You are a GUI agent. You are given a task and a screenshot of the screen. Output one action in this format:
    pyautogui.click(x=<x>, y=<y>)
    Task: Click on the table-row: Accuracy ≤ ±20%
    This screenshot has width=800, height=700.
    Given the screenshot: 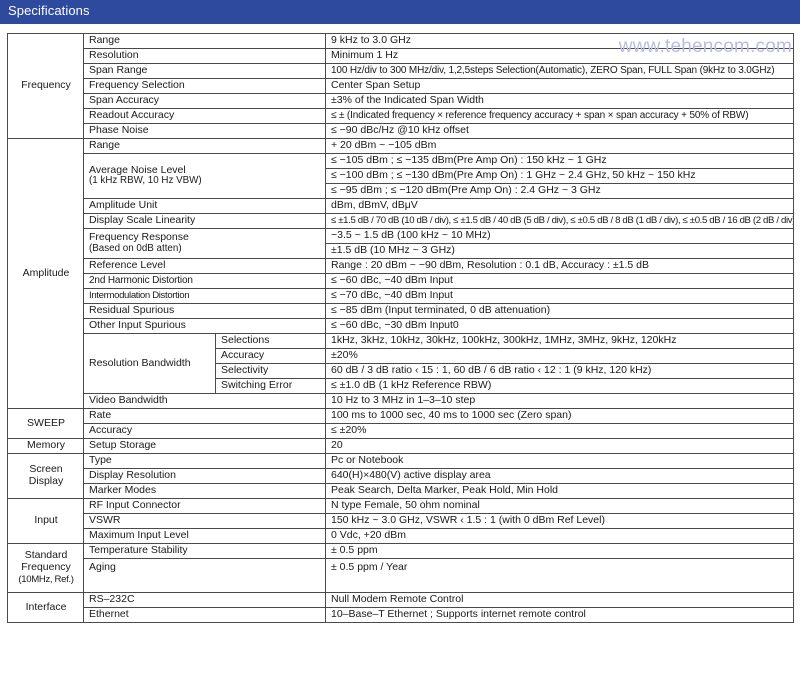 What is the action you would take?
    pyautogui.click(x=401, y=431)
    